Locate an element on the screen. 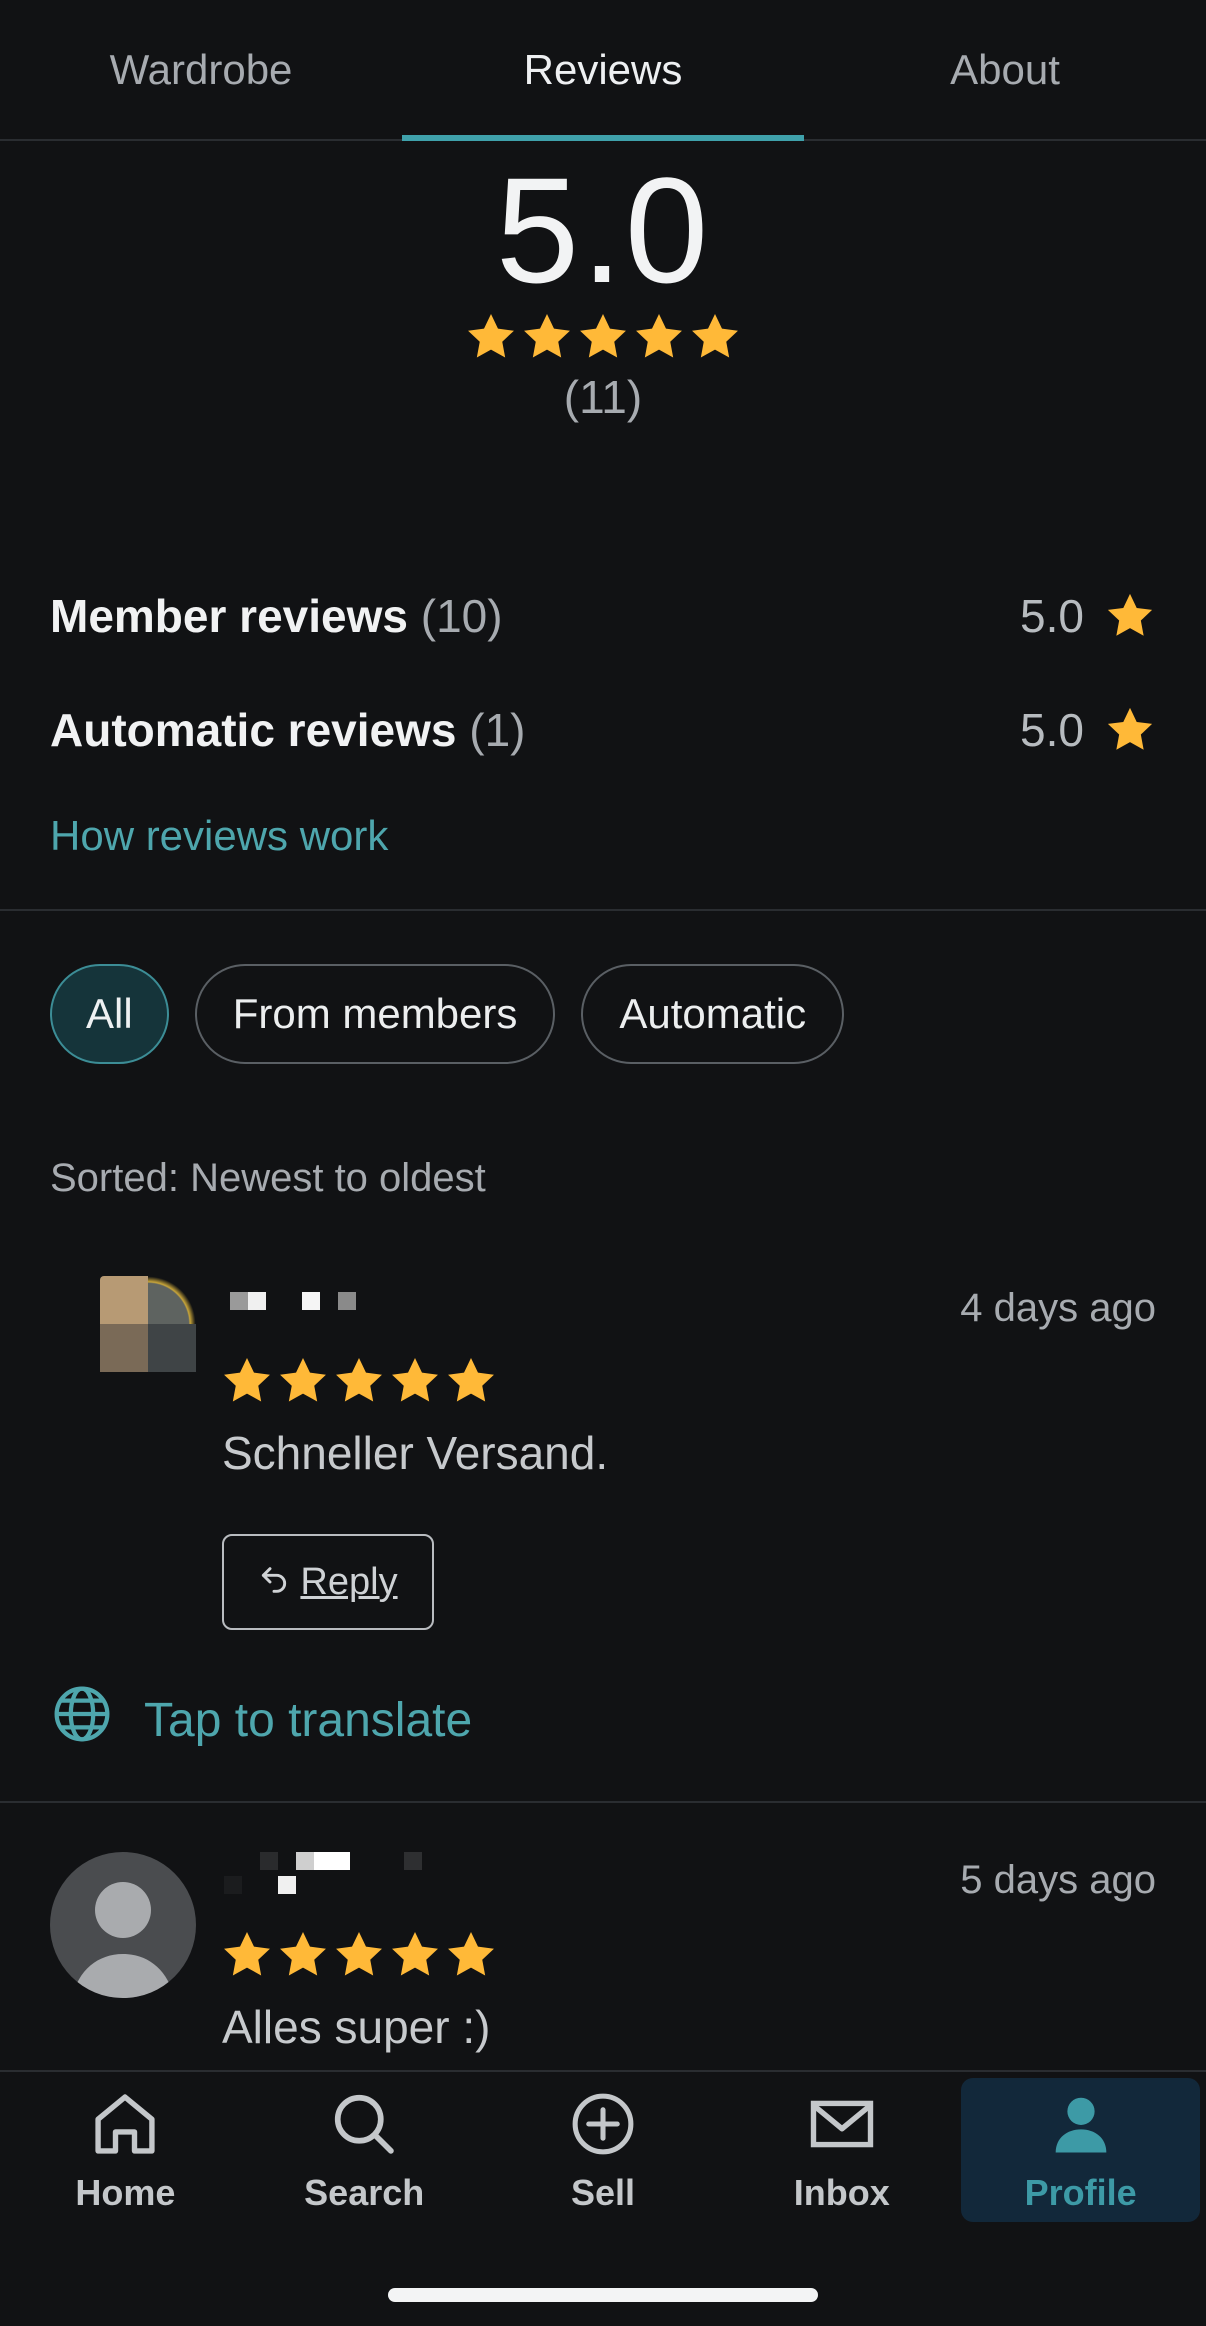 The height and width of the screenshot is (2326, 1206). nav-sell-label: Sell is located at coordinates (603, 2192).